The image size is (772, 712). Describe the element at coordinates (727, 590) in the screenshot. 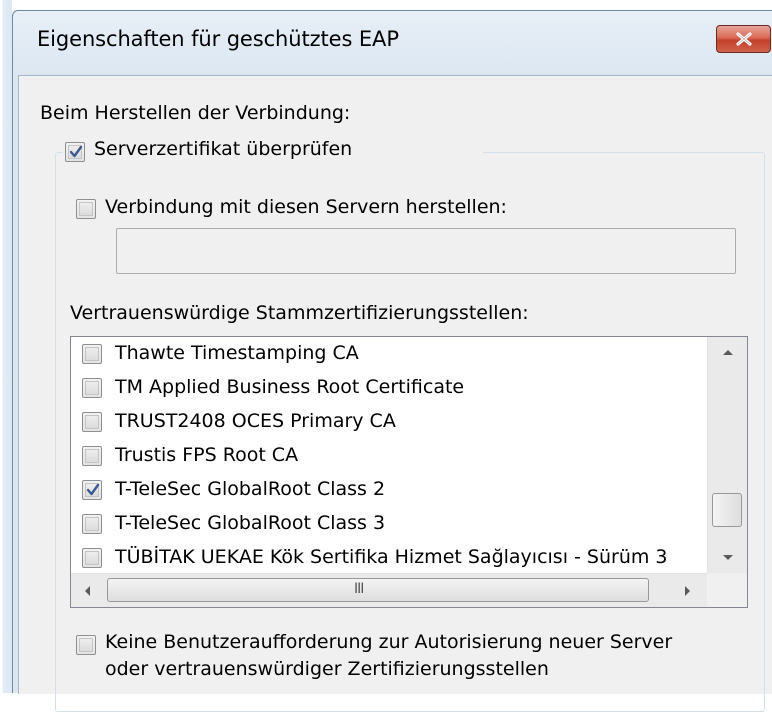

I see `scrollbar-corner` at that location.